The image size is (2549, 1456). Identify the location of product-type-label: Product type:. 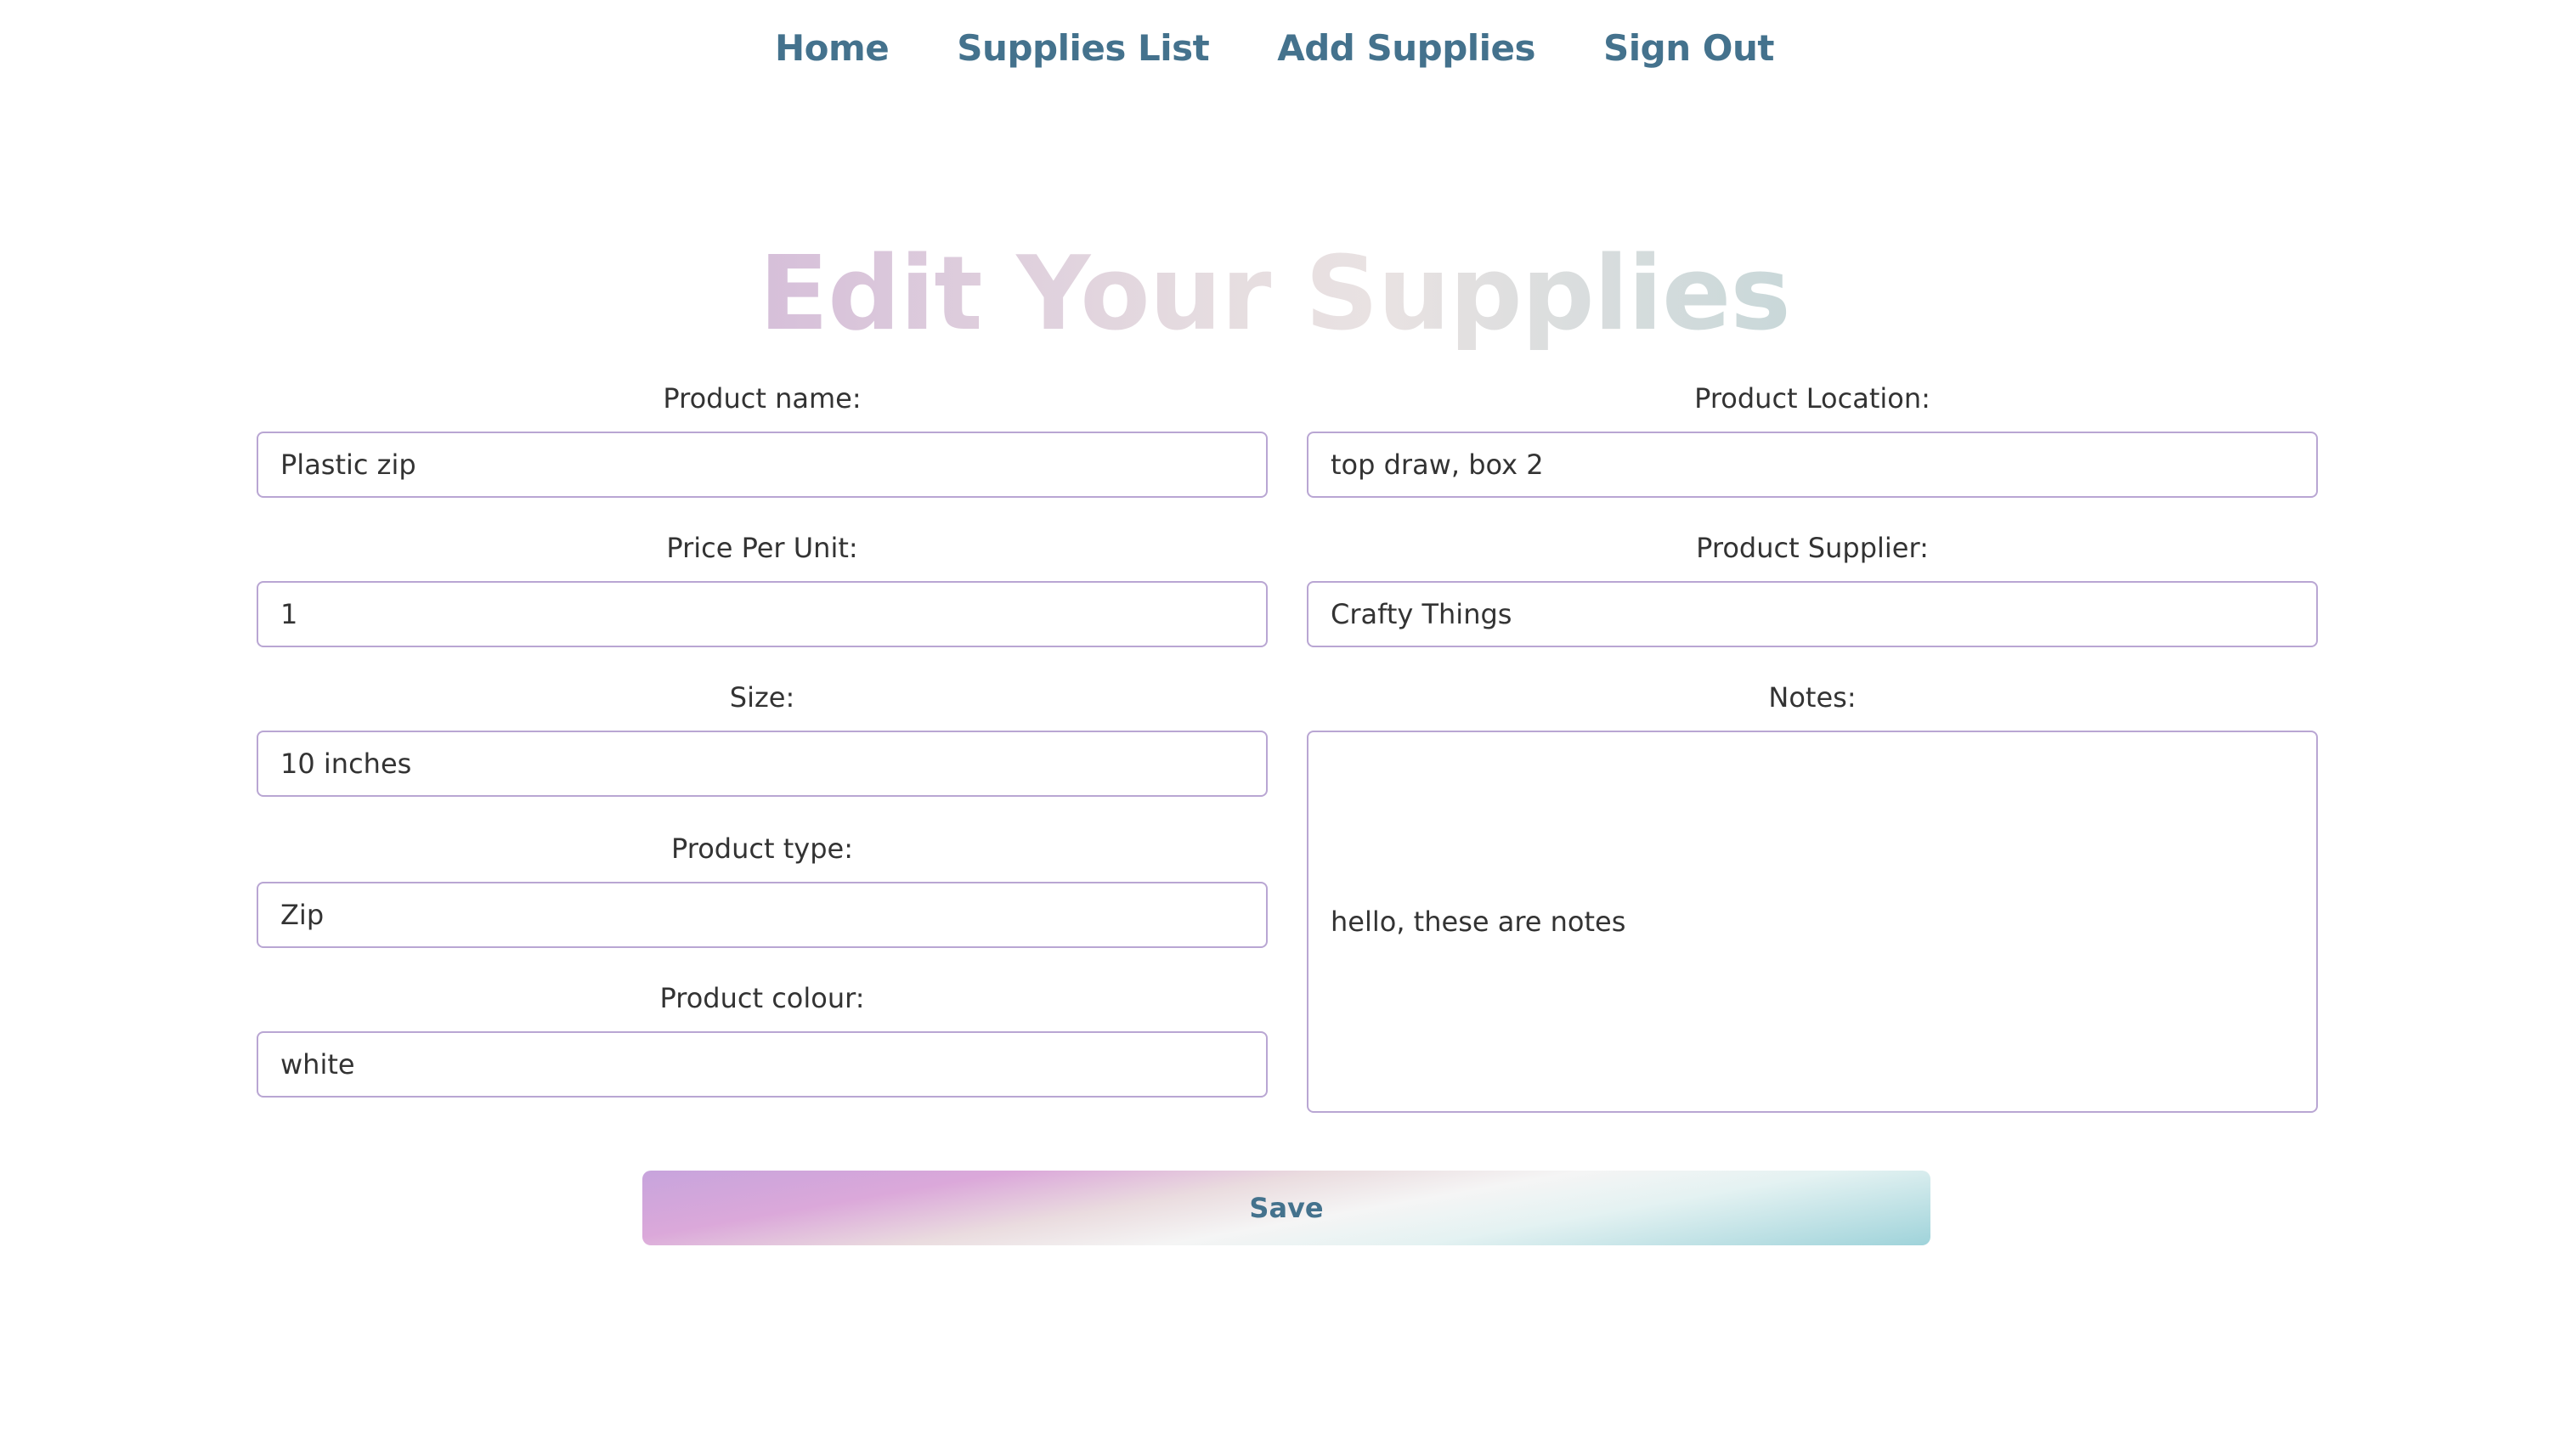
(762, 848).